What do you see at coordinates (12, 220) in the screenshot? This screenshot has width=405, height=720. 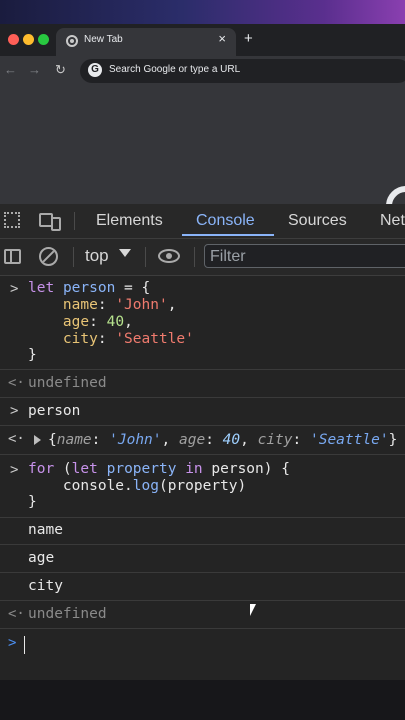 I see `inspect-element-icon` at bounding box center [12, 220].